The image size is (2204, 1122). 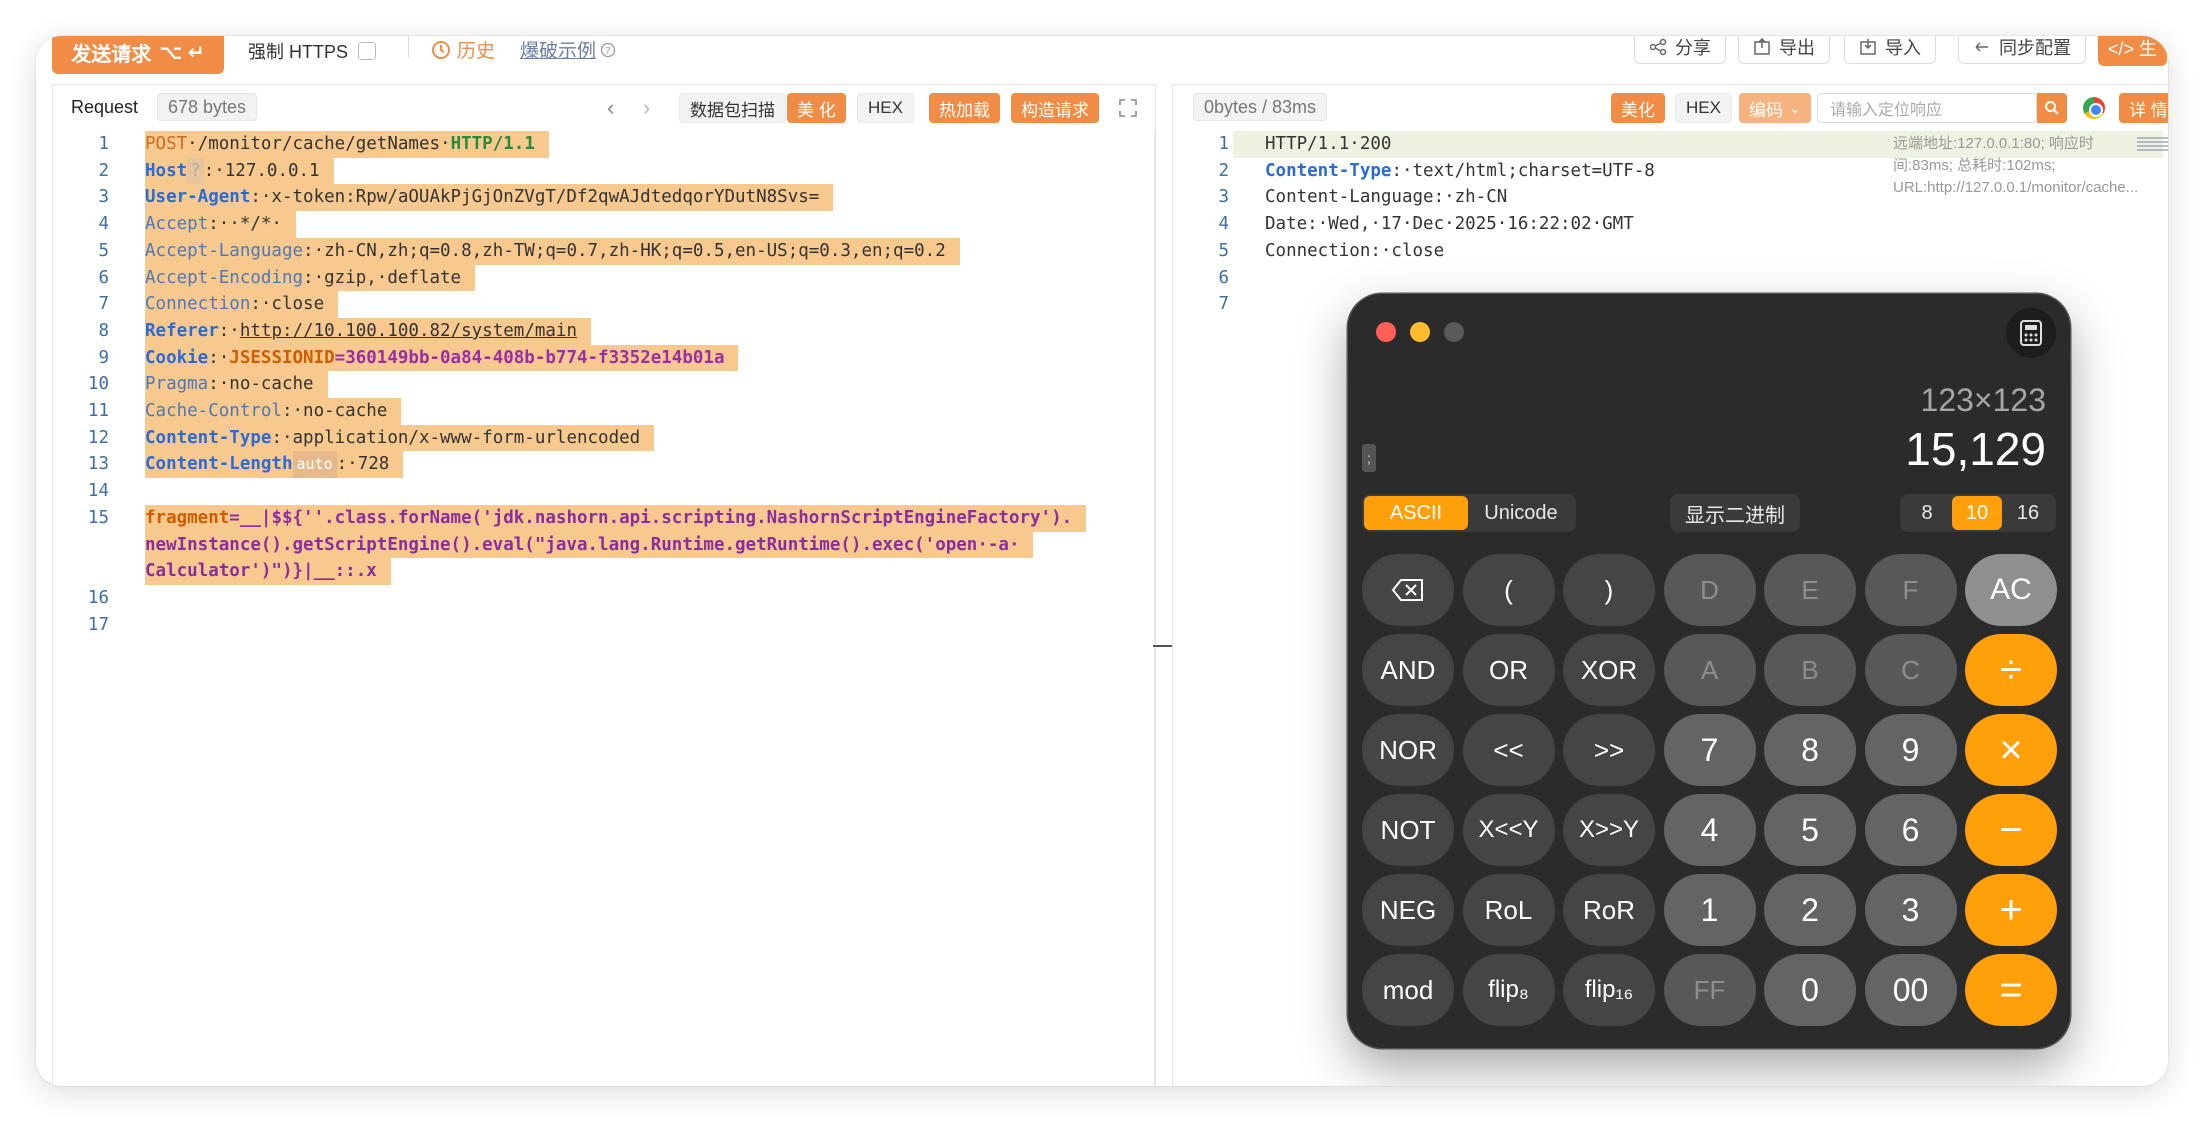 I want to click on mode-unicode: Unicode, so click(x=1521, y=513).